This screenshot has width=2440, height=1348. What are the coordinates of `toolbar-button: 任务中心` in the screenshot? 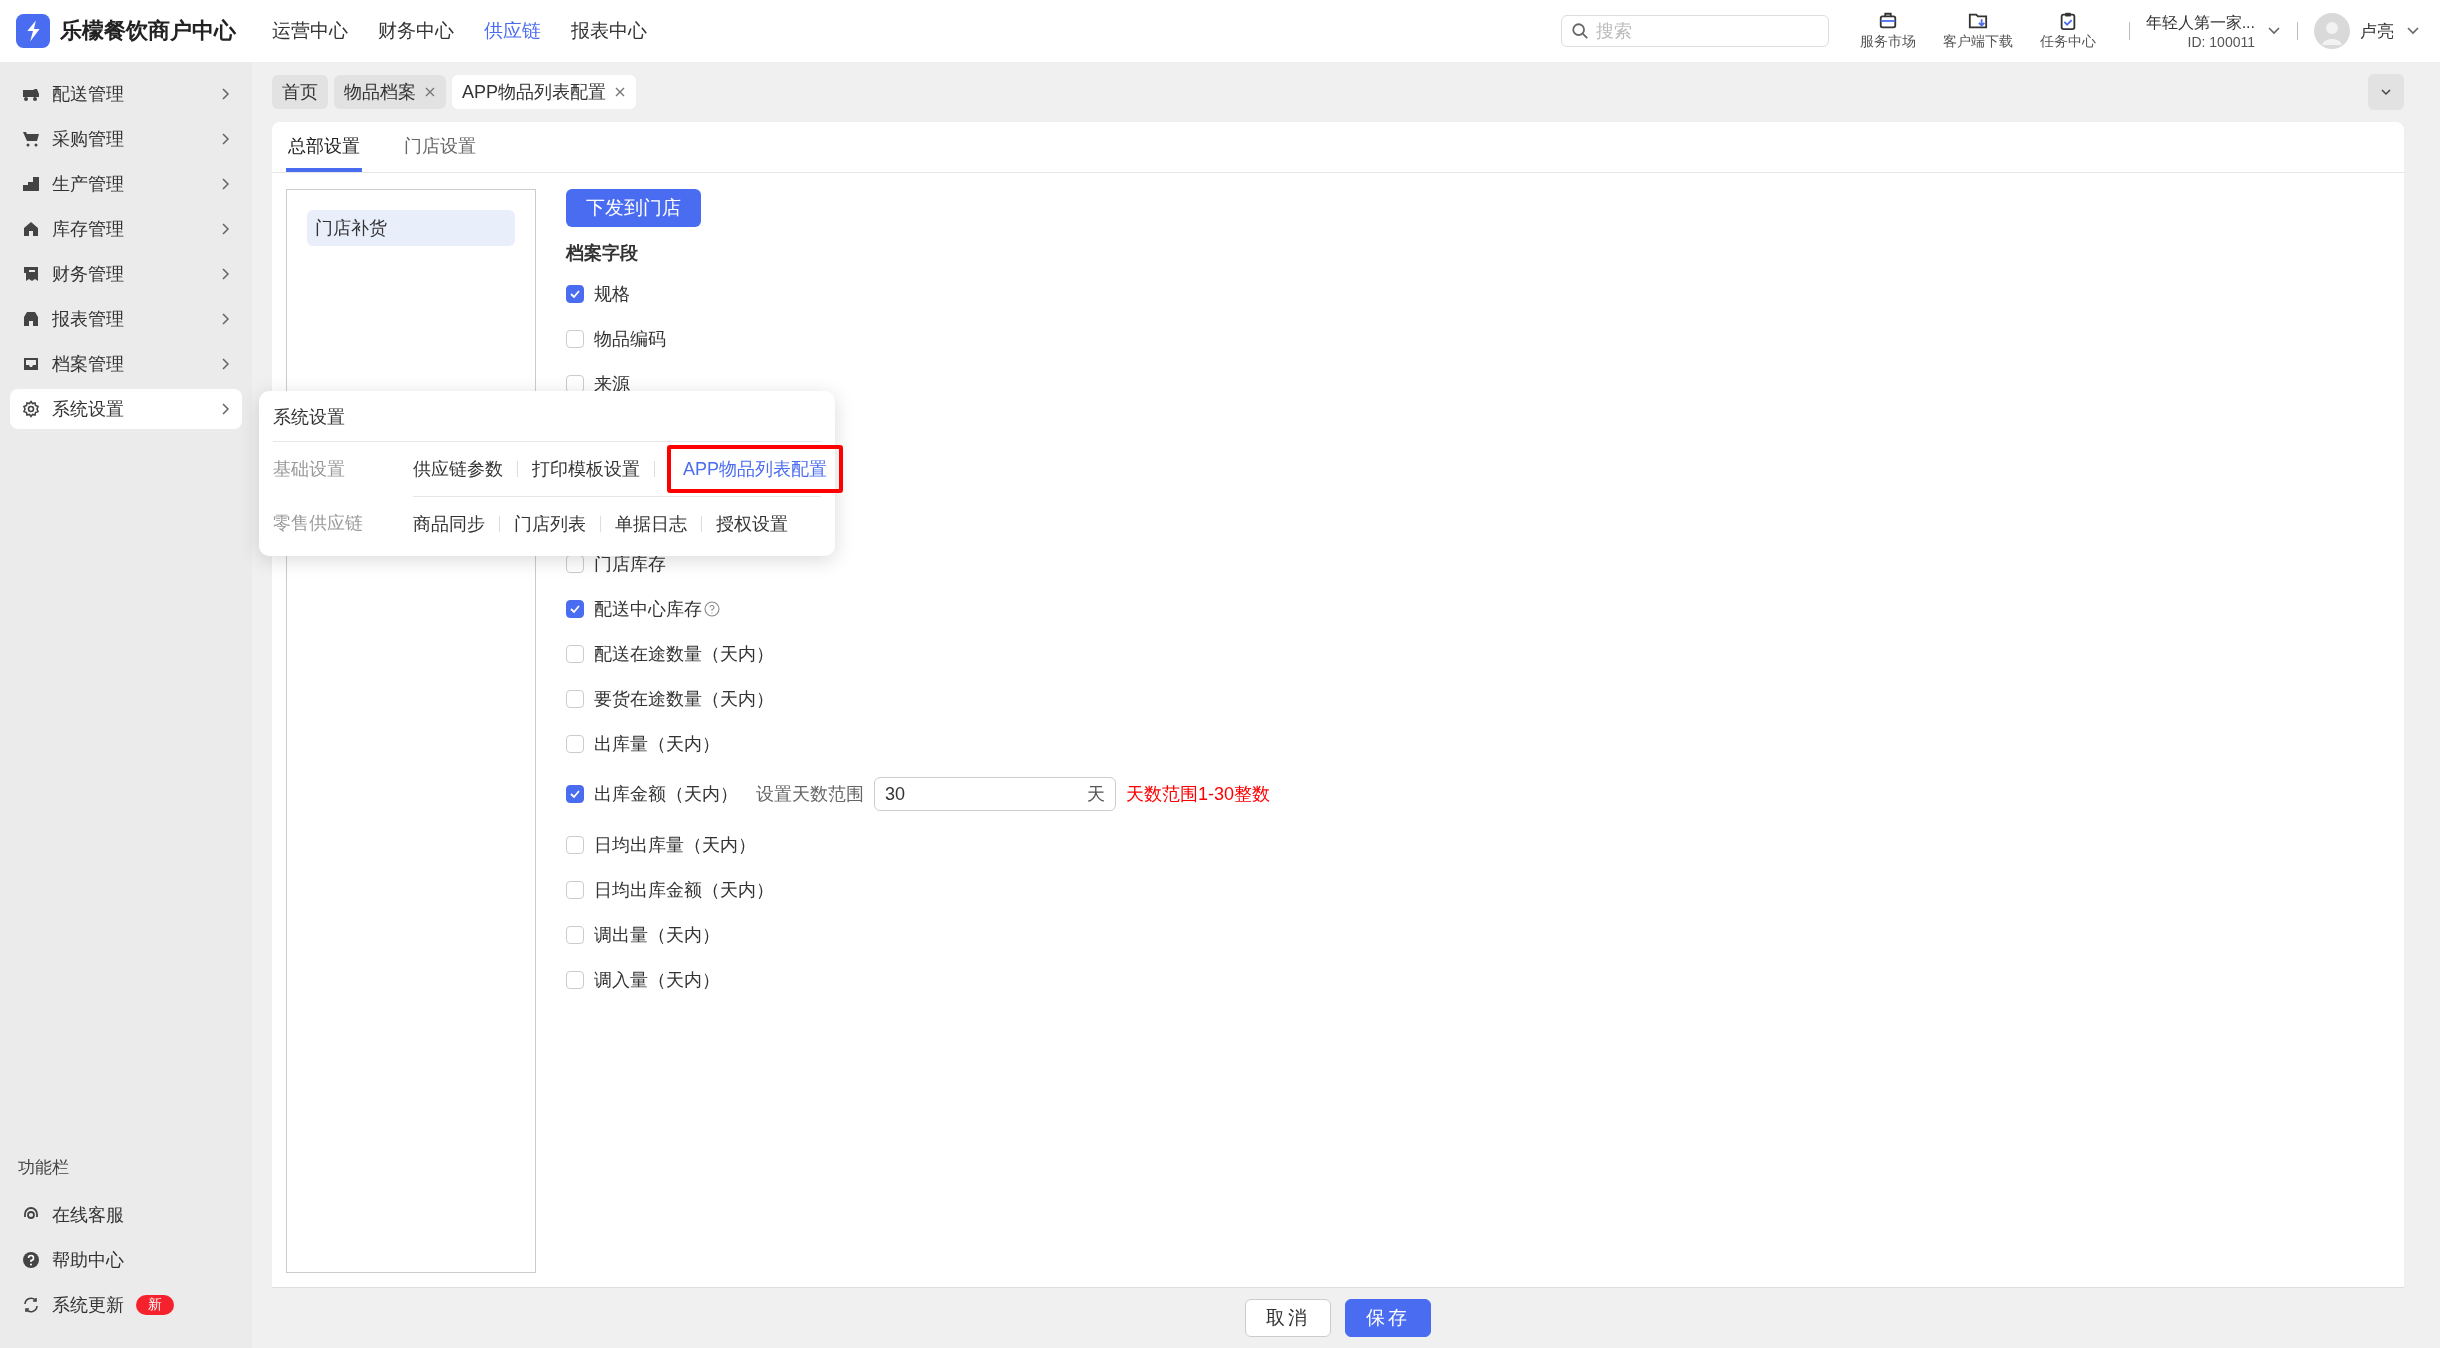 It's located at (2067, 31).